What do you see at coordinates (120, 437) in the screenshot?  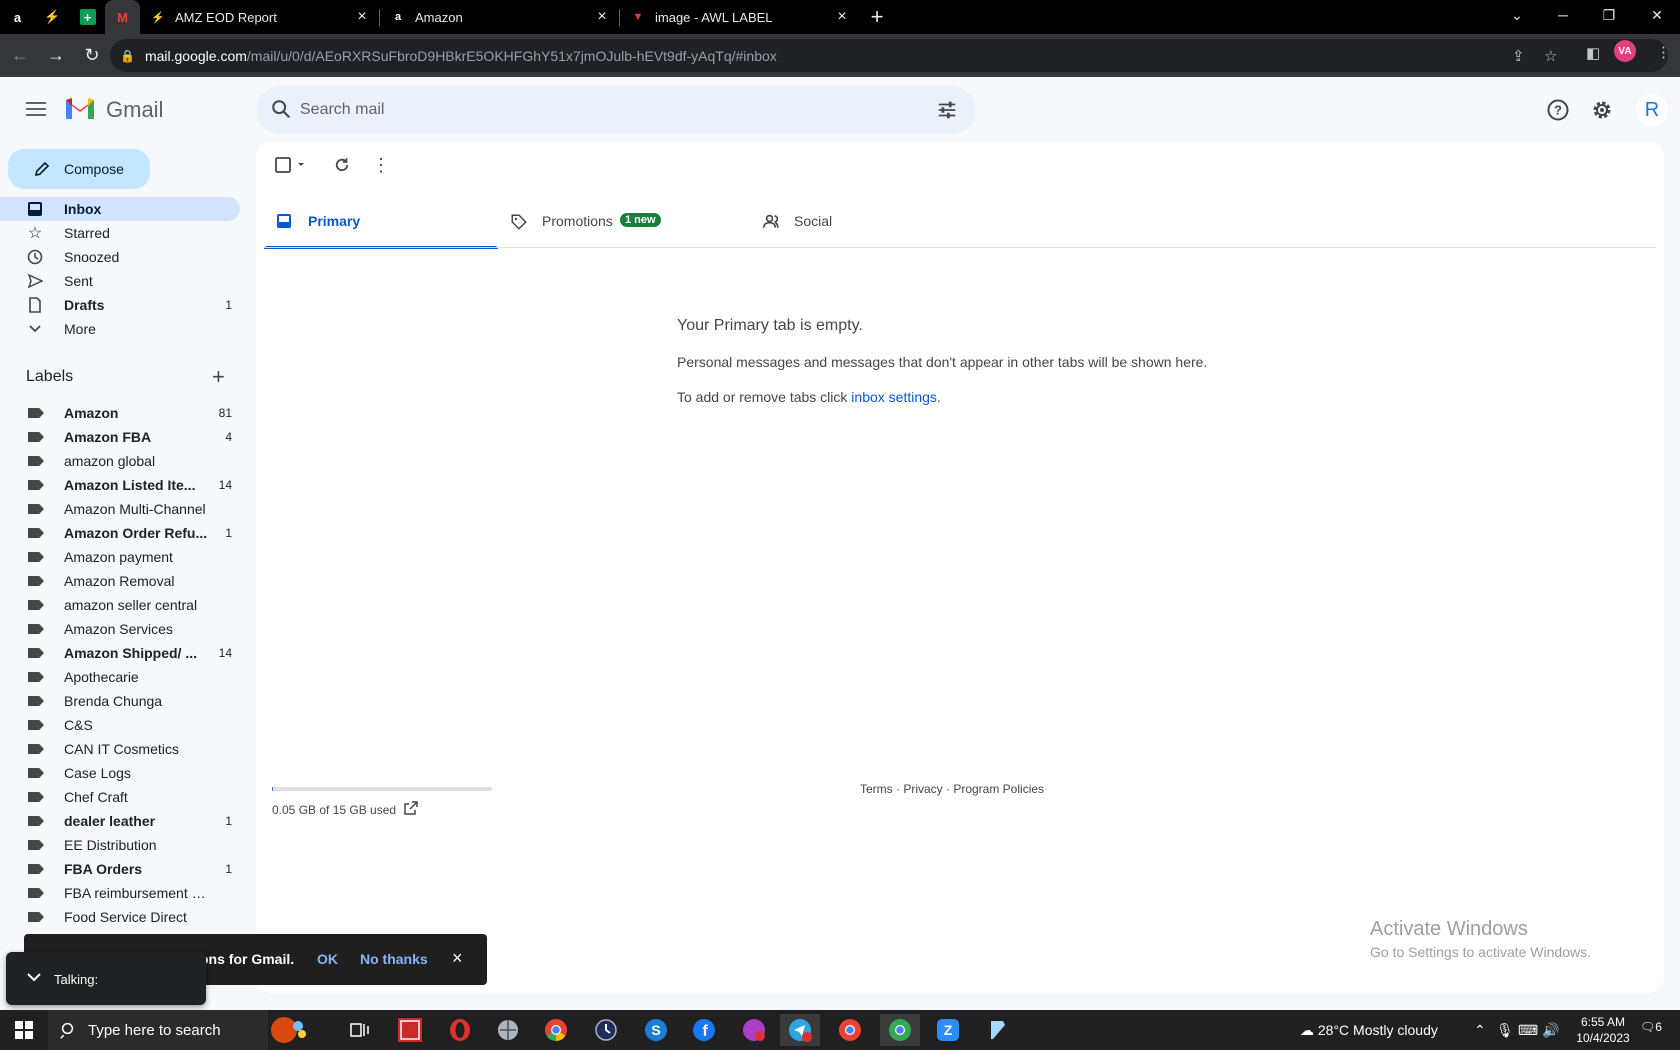 I see `label-item: Amazon FBA 4` at bounding box center [120, 437].